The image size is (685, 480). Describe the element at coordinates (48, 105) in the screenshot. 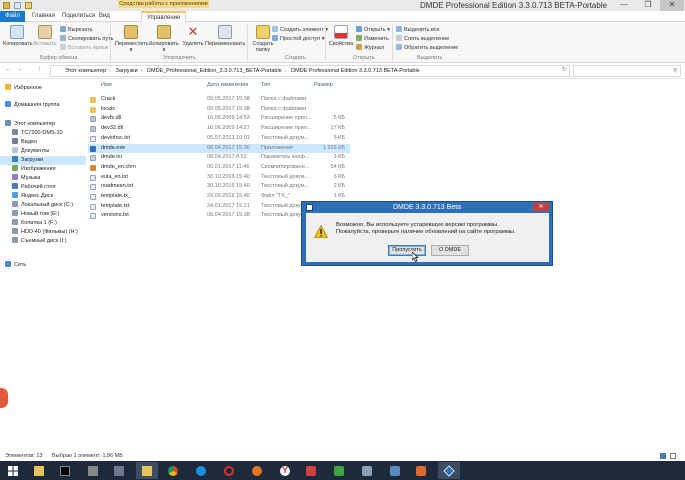

I see `nav-homegroup: Домашняя группа` at that location.